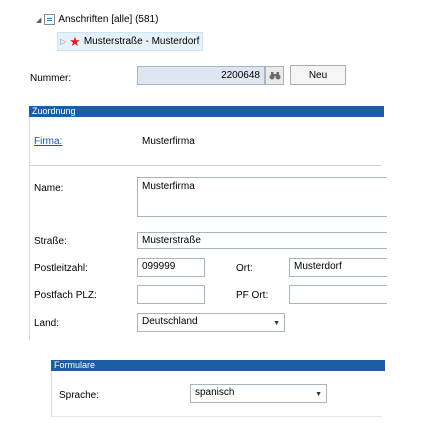  What do you see at coordinates (171, 294) in the screenshot?
I see `postfach-plz-field` at bounding box center [171, 294].